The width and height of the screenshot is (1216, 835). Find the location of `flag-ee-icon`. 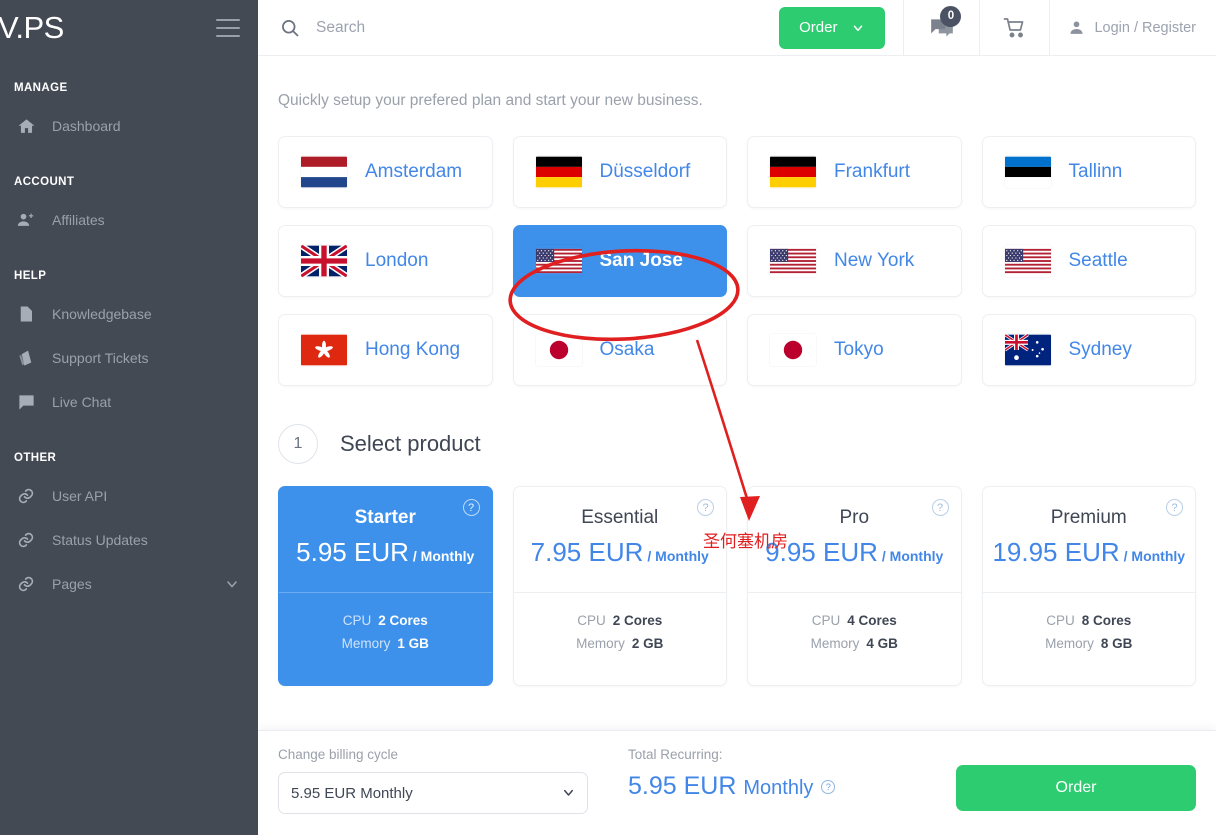

flag-ee-icon is located at coordinates (1027, 172).